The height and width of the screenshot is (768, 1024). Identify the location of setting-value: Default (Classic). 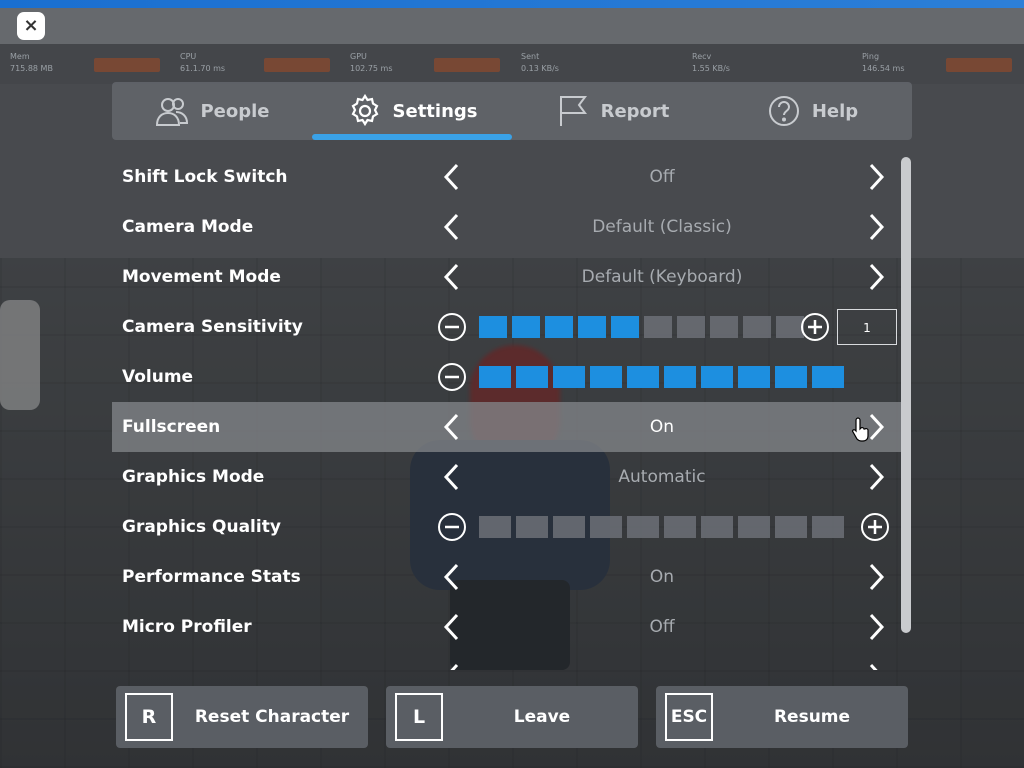
(662, 227).